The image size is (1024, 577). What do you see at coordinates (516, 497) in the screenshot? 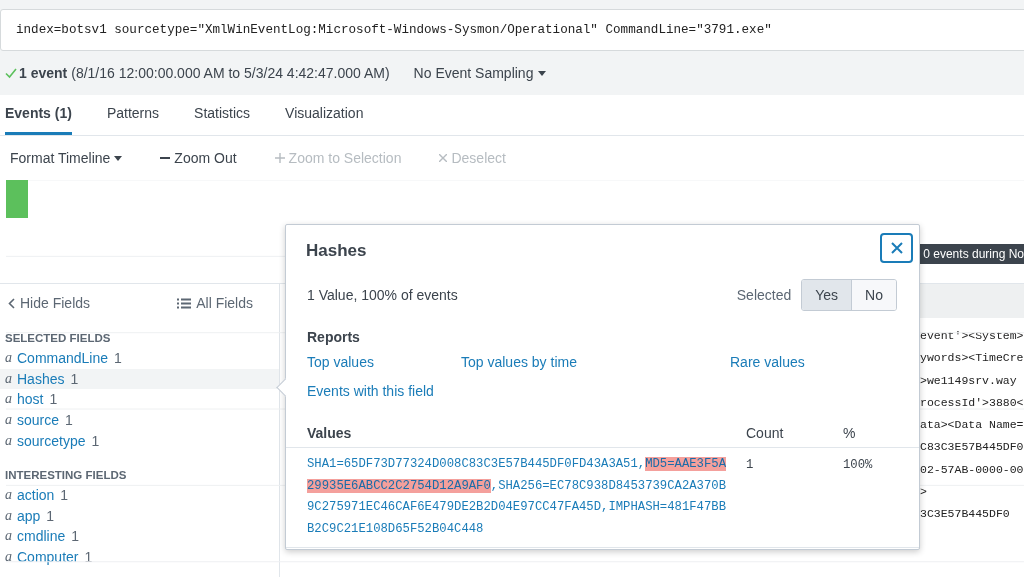
I see `value-cell: SHA1=65DF73D77324D008C83C3E57B445DF0FD43A3A51,MD5=AAE3F5A29935E6ABCC2C2754D12A9AF0,SHA256=EC78C938D8453739CA2A370B9C275971EC46CAF6E479DE2B2D04E97CC47FA45D,IMPHASH=481F47BBB2C9C21E108D65F52B04C448` at bounding box center [516, 497].